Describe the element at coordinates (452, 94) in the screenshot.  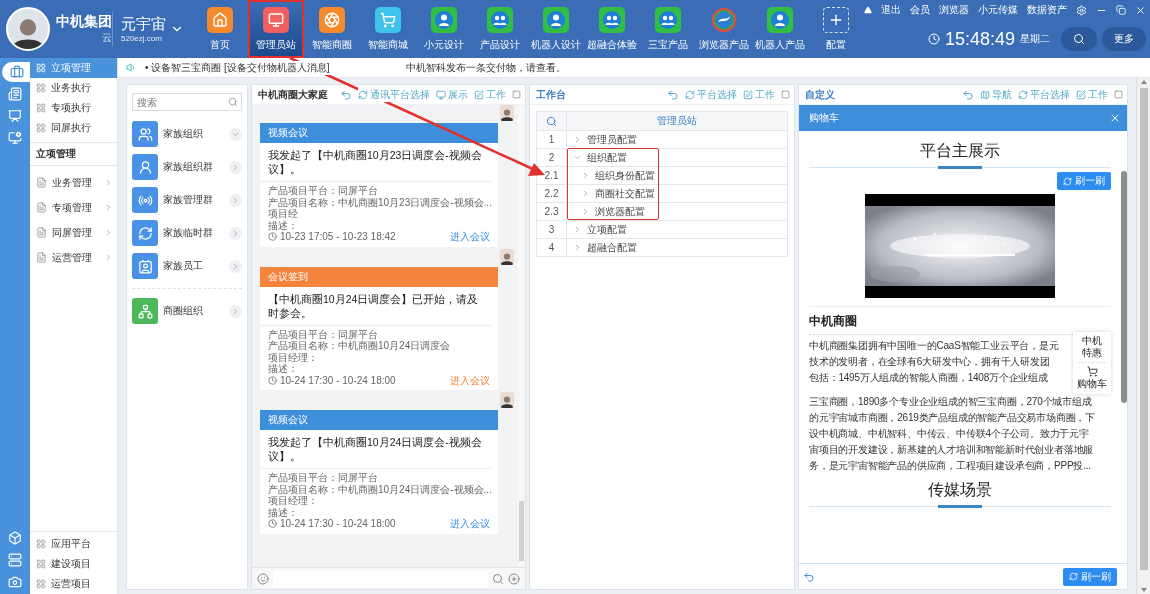
I see `panel-action: 展示` at that location.